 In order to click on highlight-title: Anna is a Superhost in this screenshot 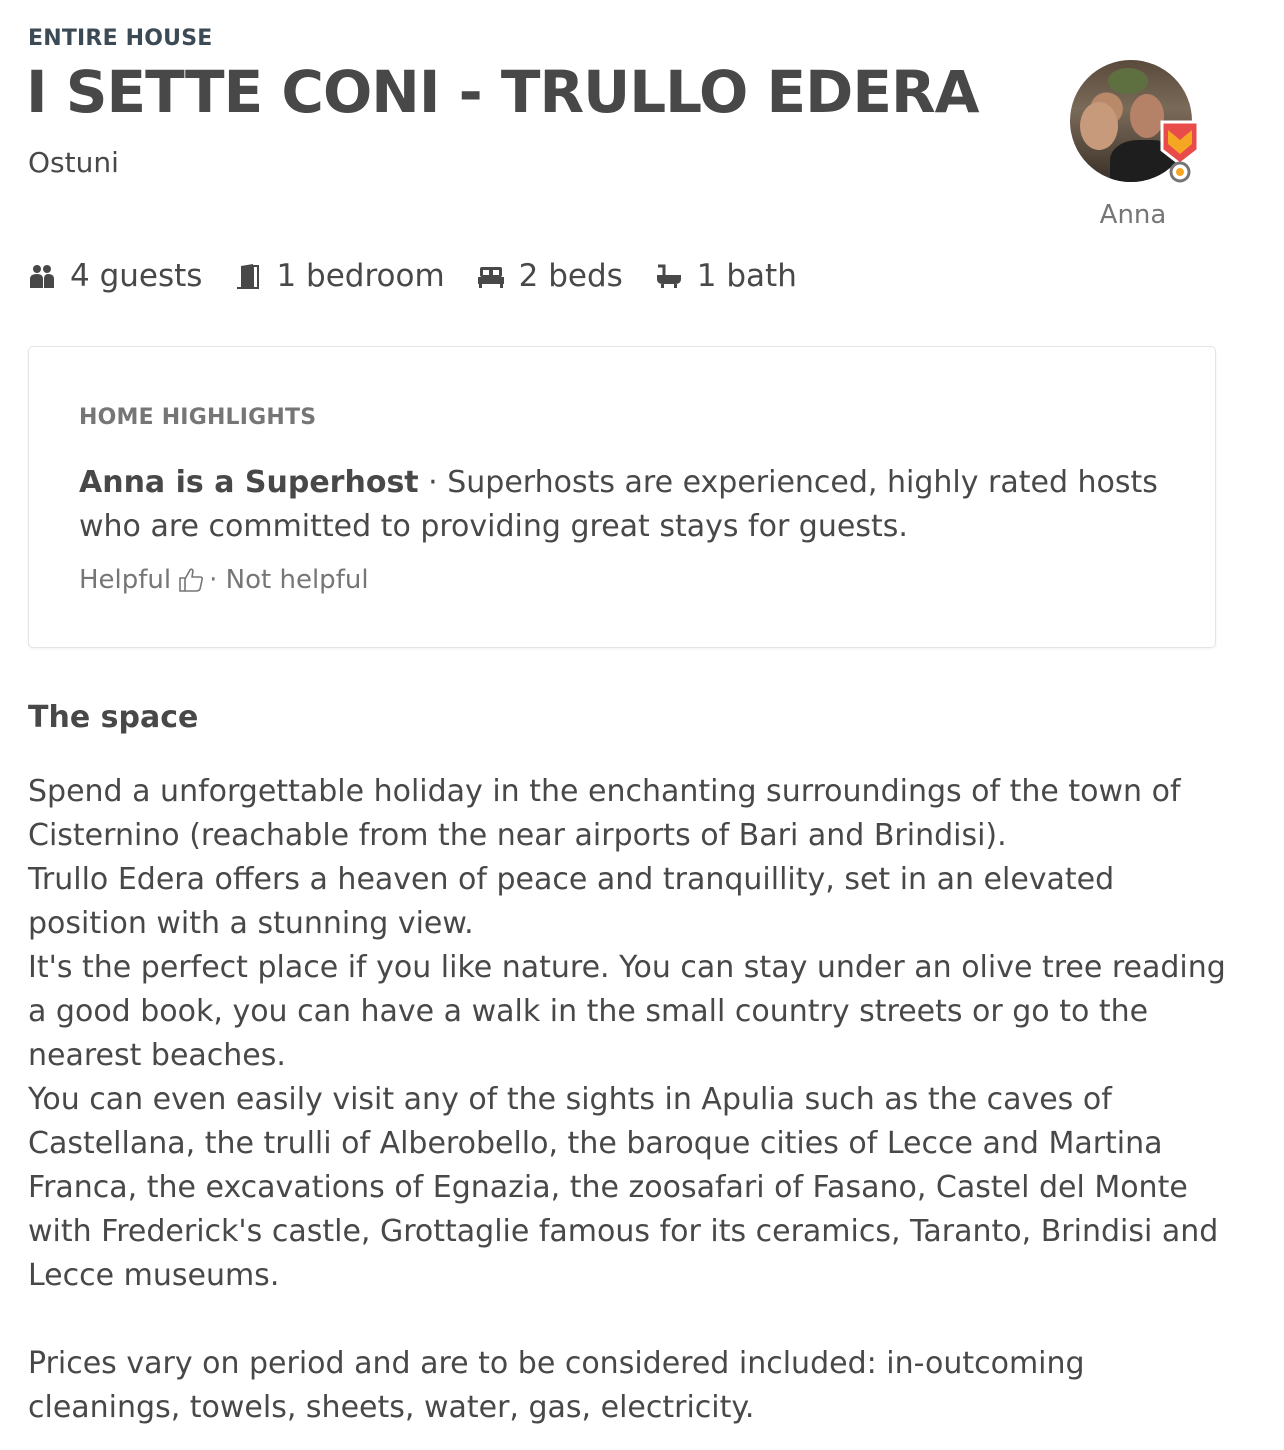, I will do `click(249, 482)`.